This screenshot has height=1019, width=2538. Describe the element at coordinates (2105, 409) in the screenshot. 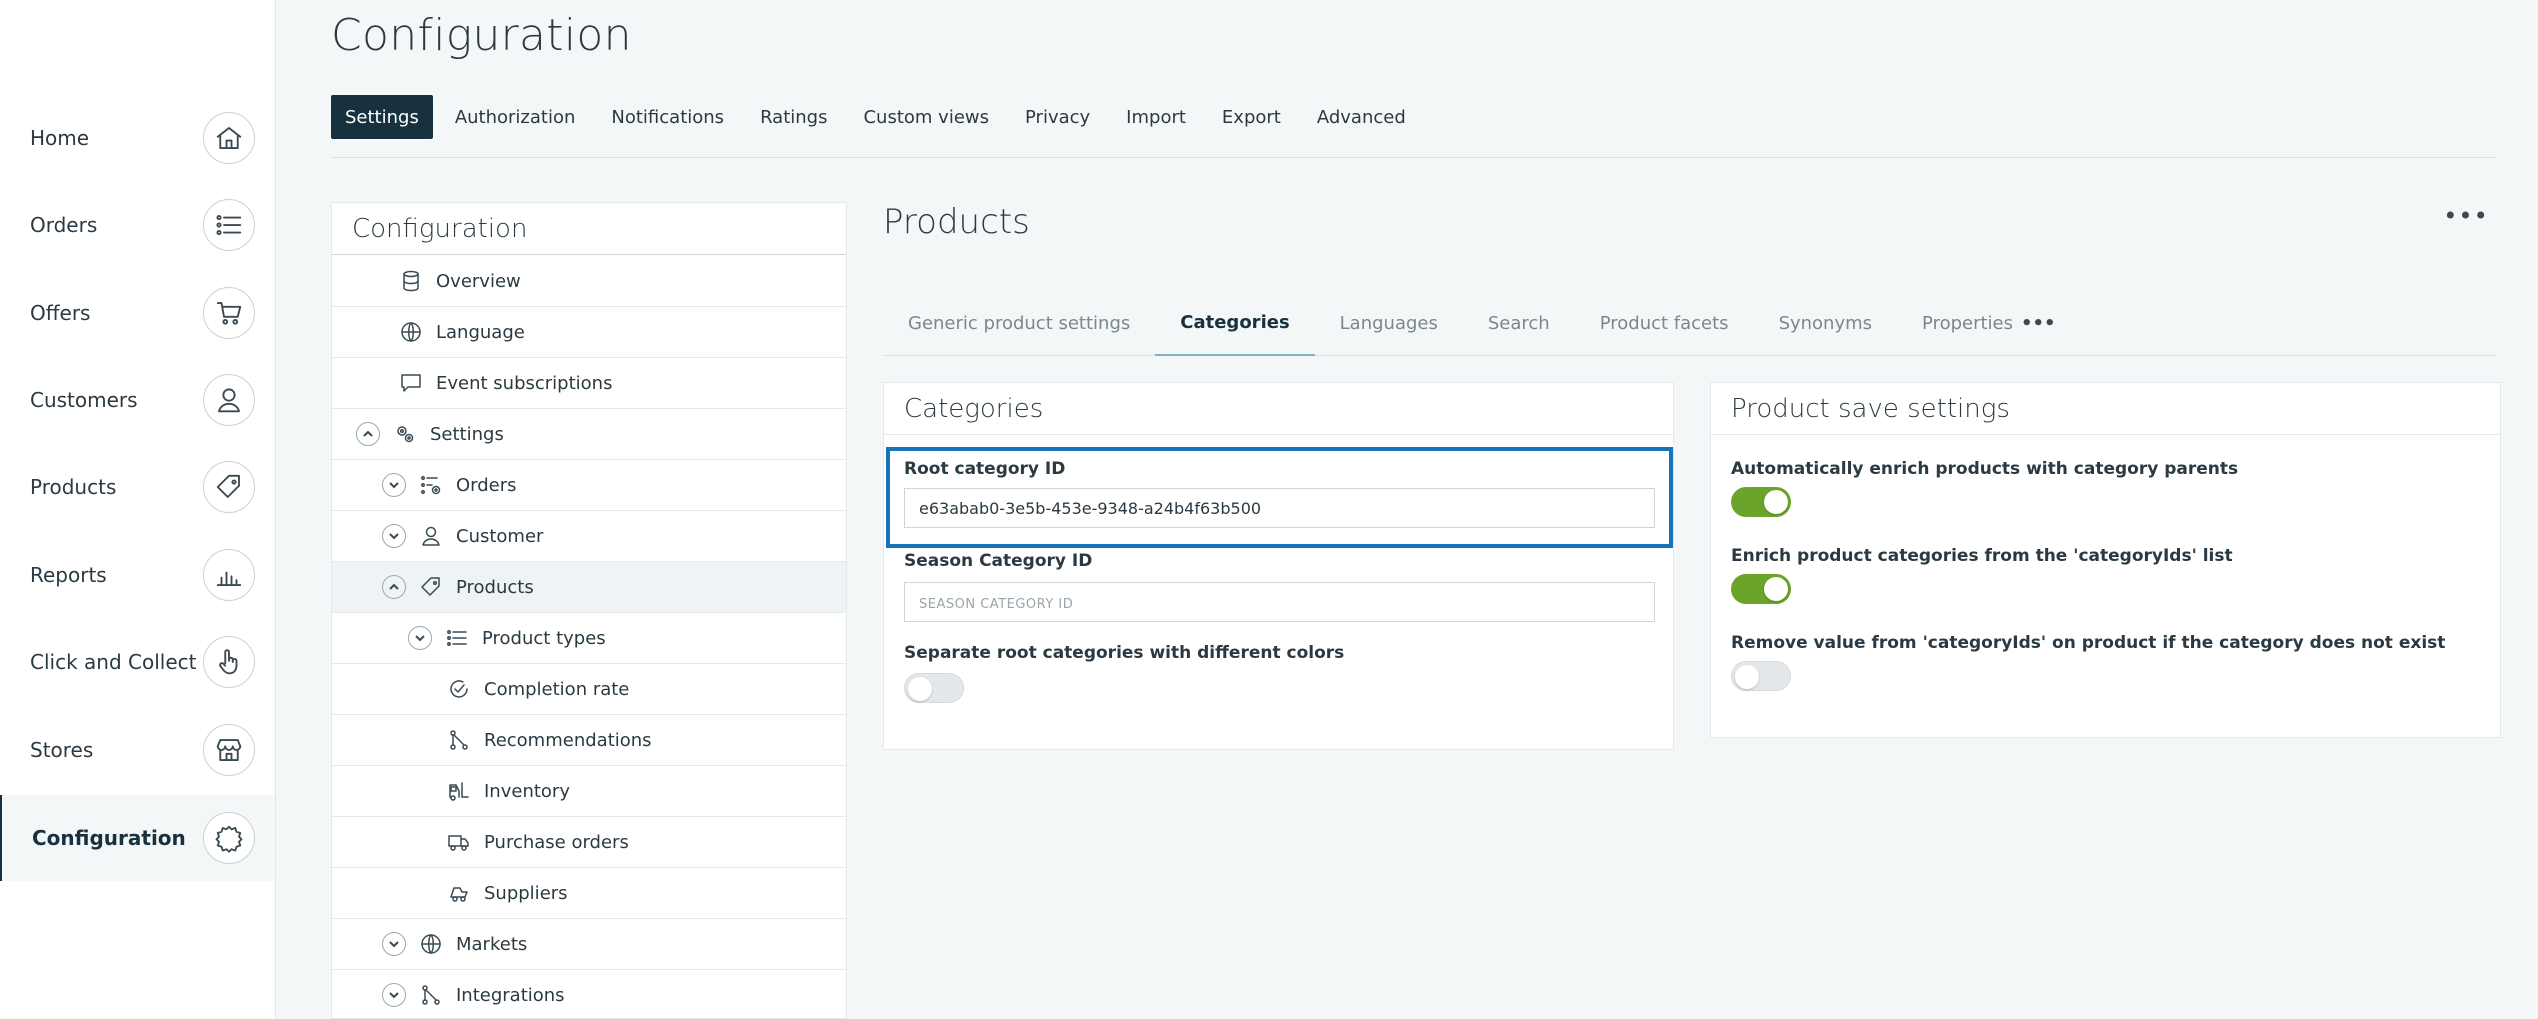

I see `card-title: Product save settings` at that location.